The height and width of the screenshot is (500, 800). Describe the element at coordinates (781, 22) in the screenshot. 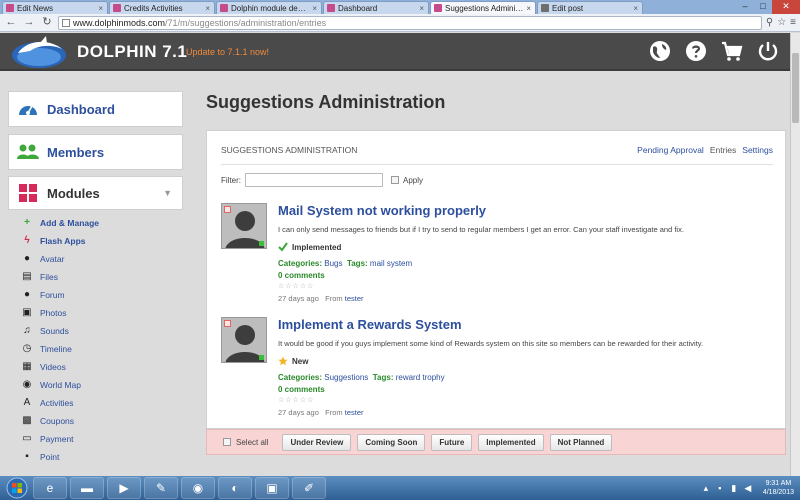

I see `bookmark-star-icon: ☆` at that location.